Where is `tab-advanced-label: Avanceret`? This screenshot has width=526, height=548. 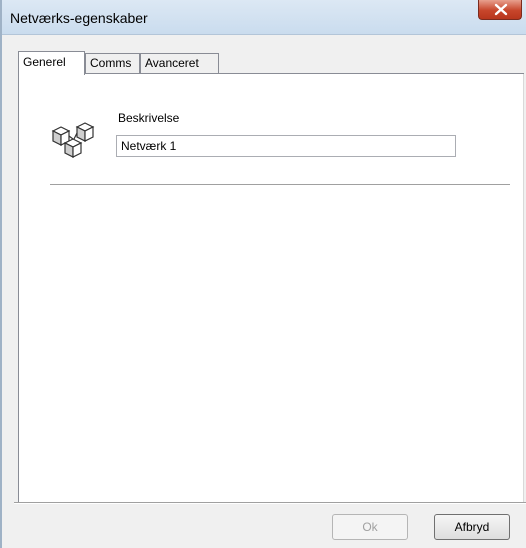 tab-advanced-label: Avanceret is located at coordinates (172, 63).